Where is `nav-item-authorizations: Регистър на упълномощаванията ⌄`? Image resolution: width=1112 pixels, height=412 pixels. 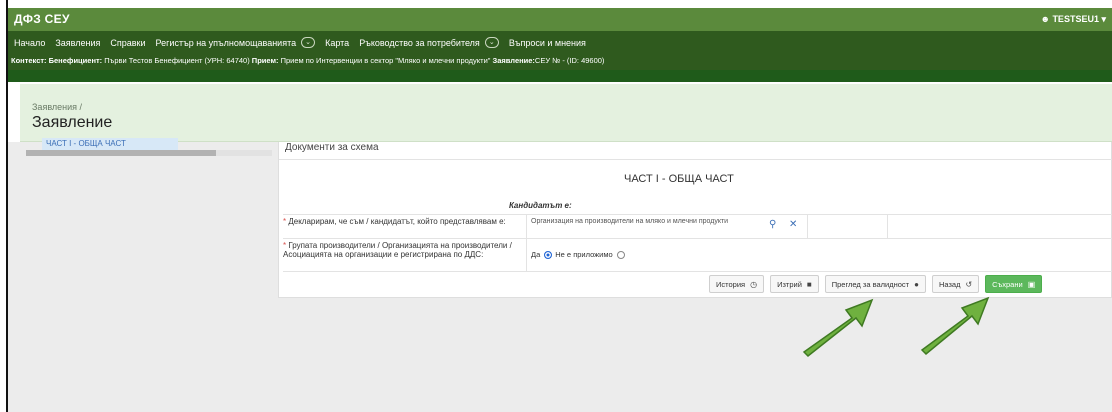 nav-item-authorizations: Регистър на упълномощаванията ⌄ is located at coordinates (236, 42).